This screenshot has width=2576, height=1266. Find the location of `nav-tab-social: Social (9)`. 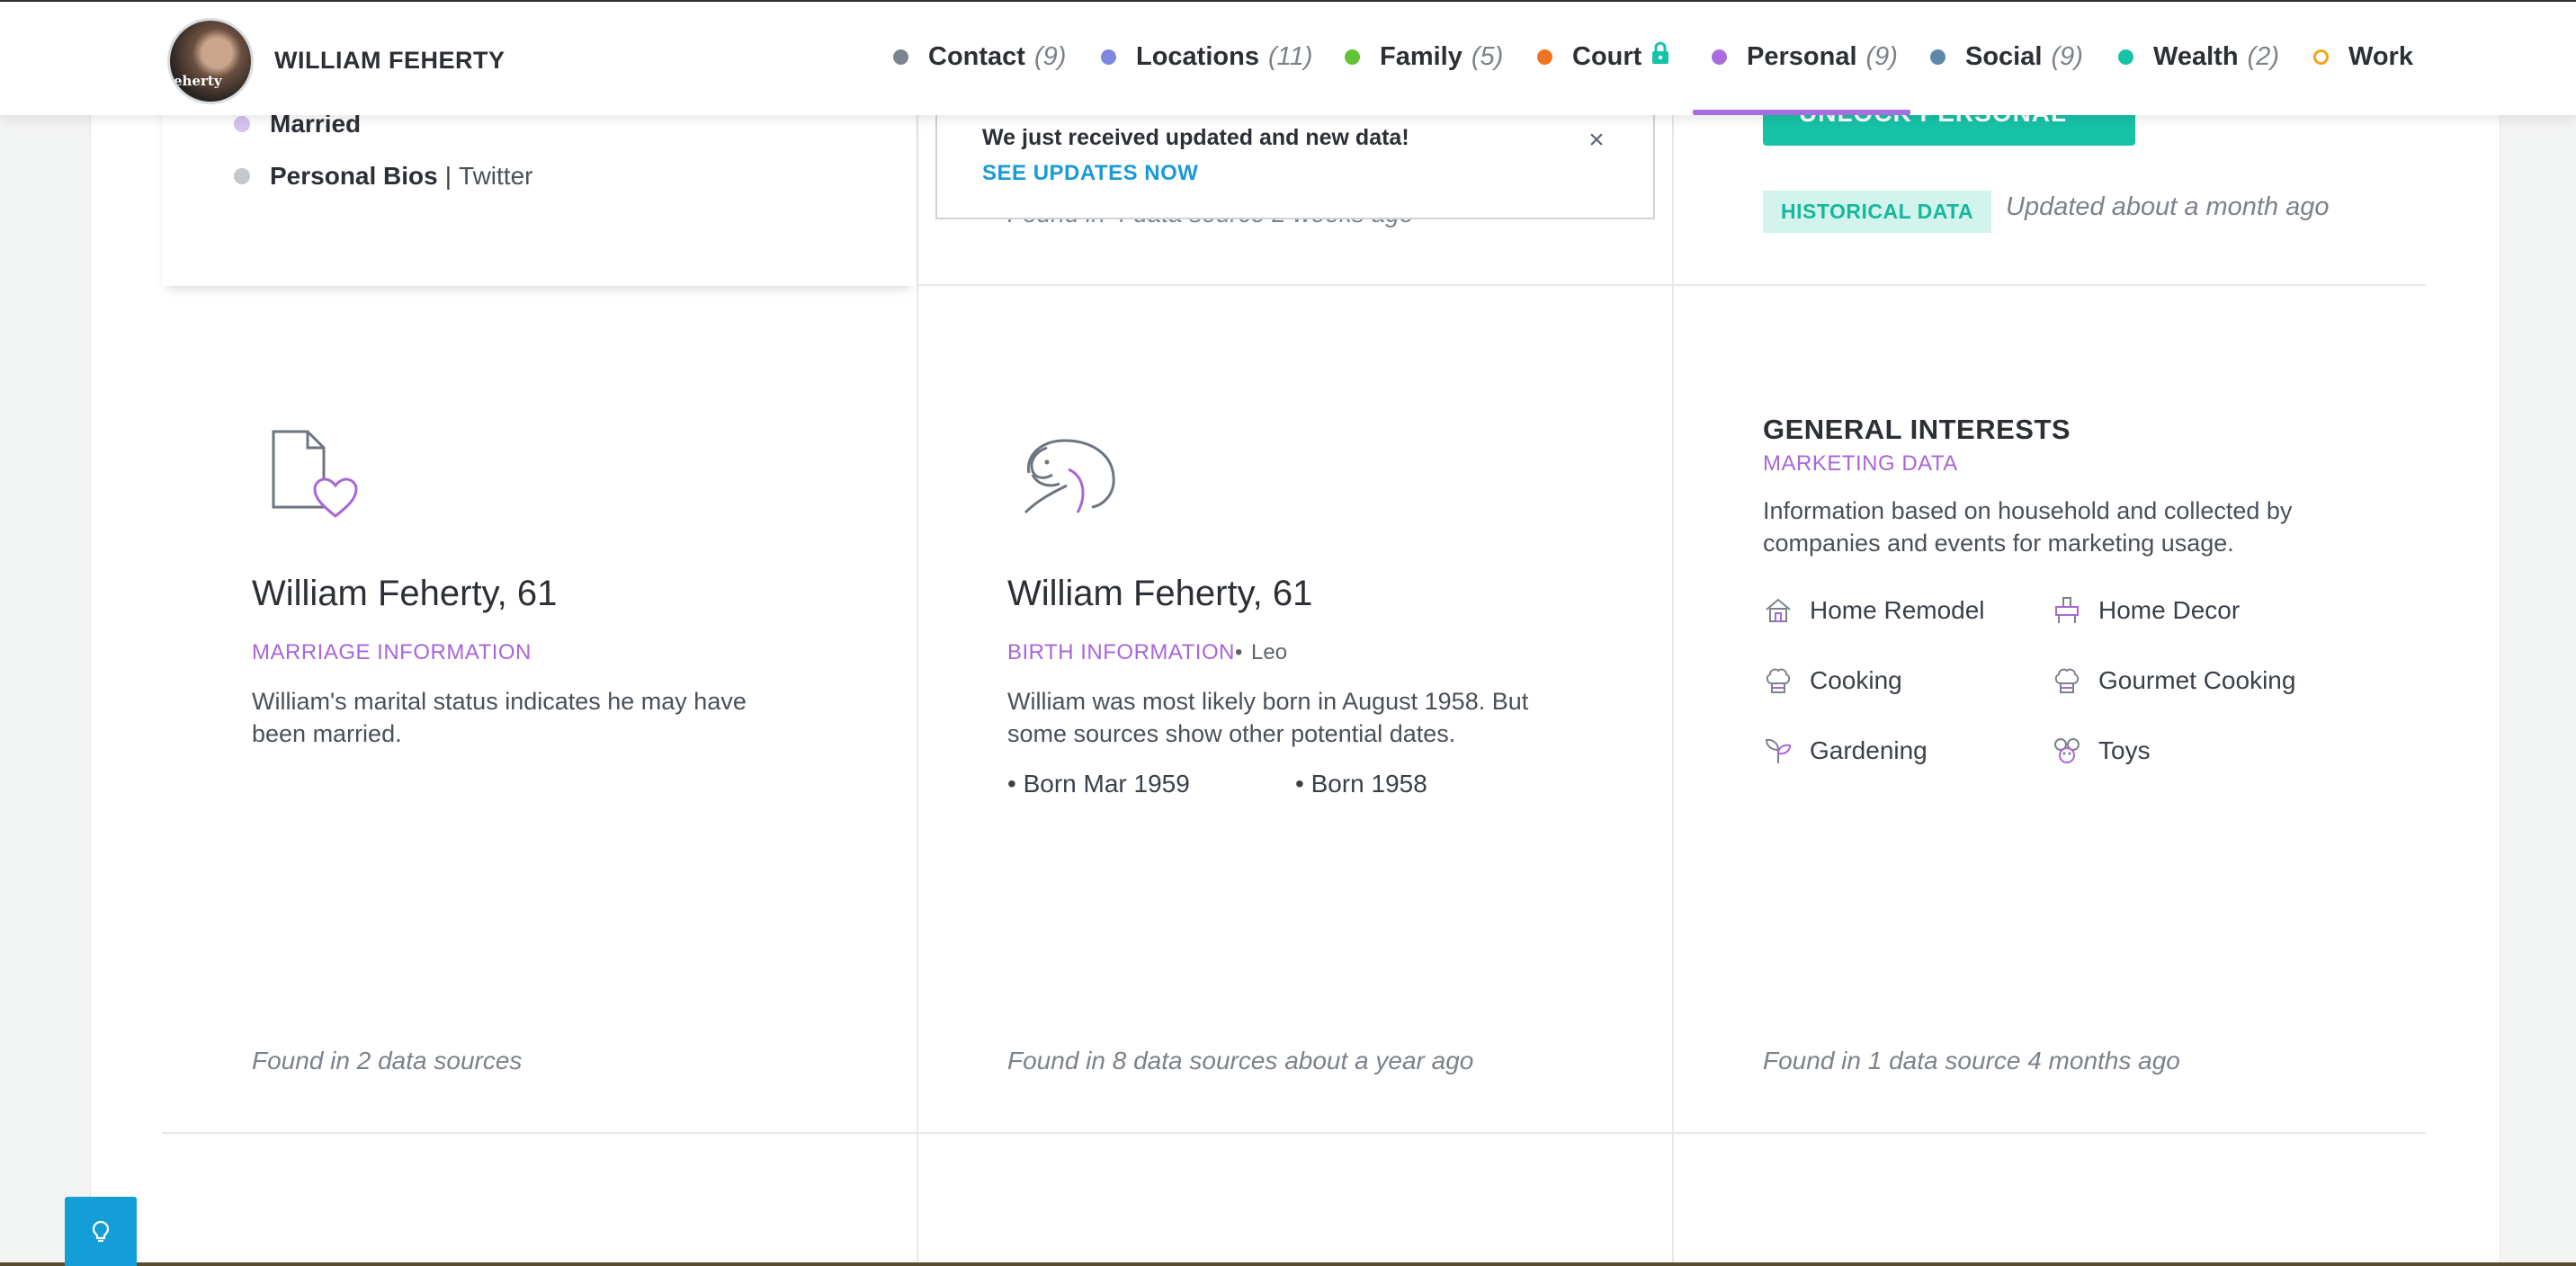

nav-tab-social: Social (9) is located at coordinates (2006, 57).